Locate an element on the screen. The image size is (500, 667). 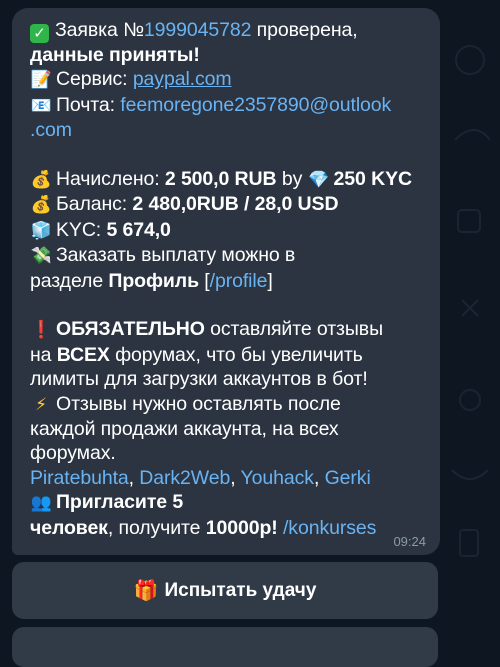
forum-link-piratebuhta: Piratebuhta is located at coordinates (79, 478).